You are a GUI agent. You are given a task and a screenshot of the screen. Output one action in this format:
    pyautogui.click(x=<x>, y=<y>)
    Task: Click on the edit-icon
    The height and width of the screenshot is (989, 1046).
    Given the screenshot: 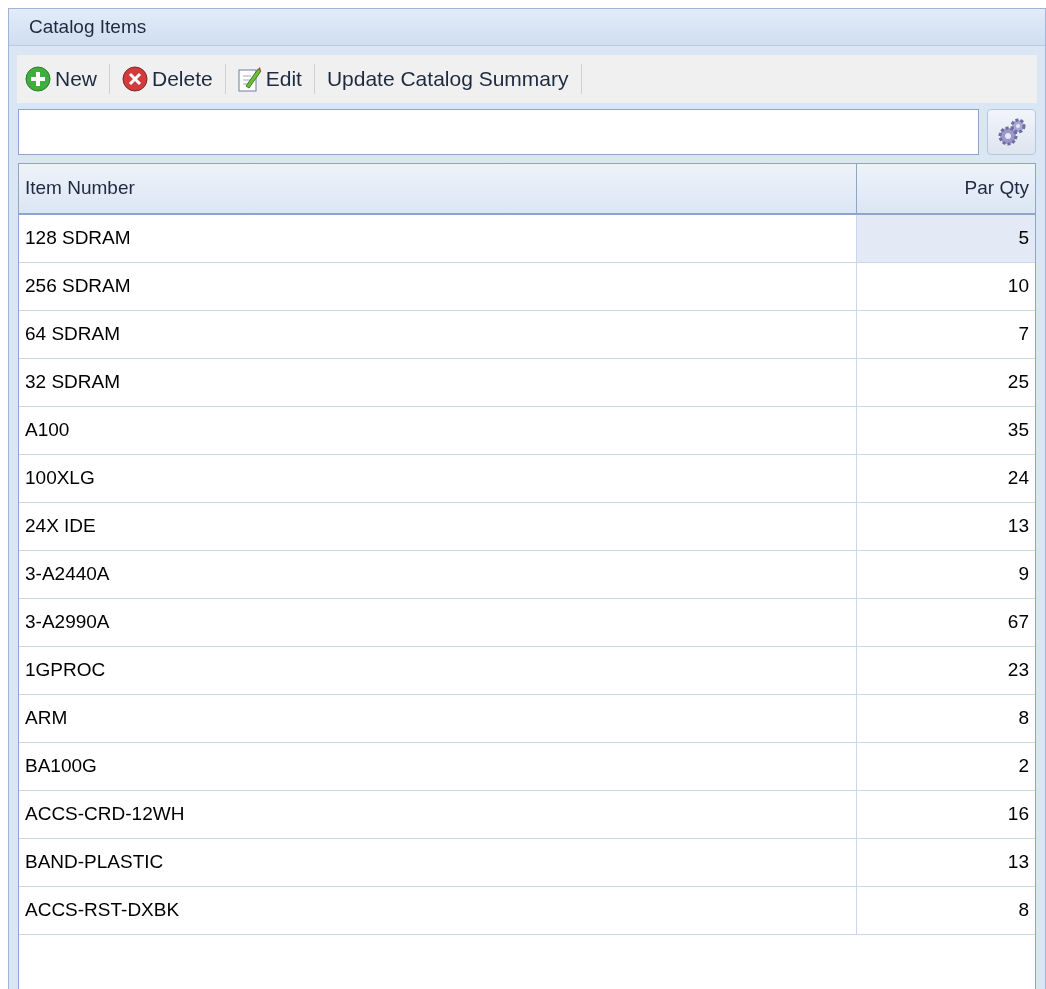 What is the action you would take?
    pyautogui.click(x=249, y=79)
    